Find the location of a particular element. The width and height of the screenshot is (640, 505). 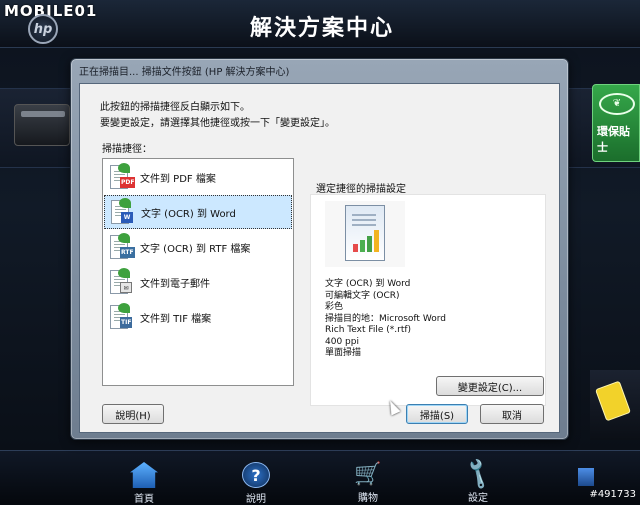

help-icon: ? is located at coordinates (256, 475).